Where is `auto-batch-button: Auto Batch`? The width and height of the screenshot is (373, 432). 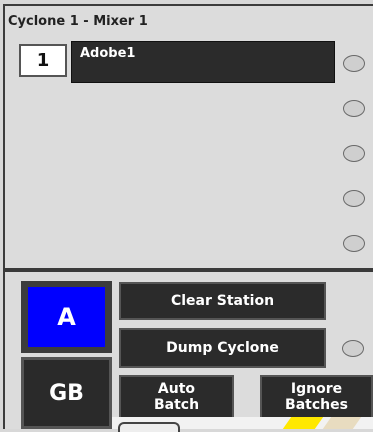 auto-batch-button: Auto Batch is located at coordinates (176, 399).